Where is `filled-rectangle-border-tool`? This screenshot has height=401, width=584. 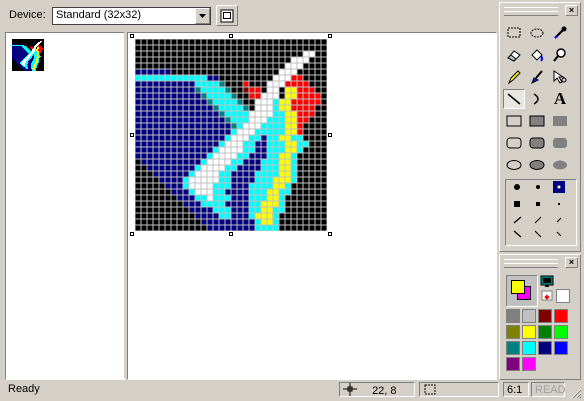 filled-rectangle-border-tool is located at coordinates (537, 121).